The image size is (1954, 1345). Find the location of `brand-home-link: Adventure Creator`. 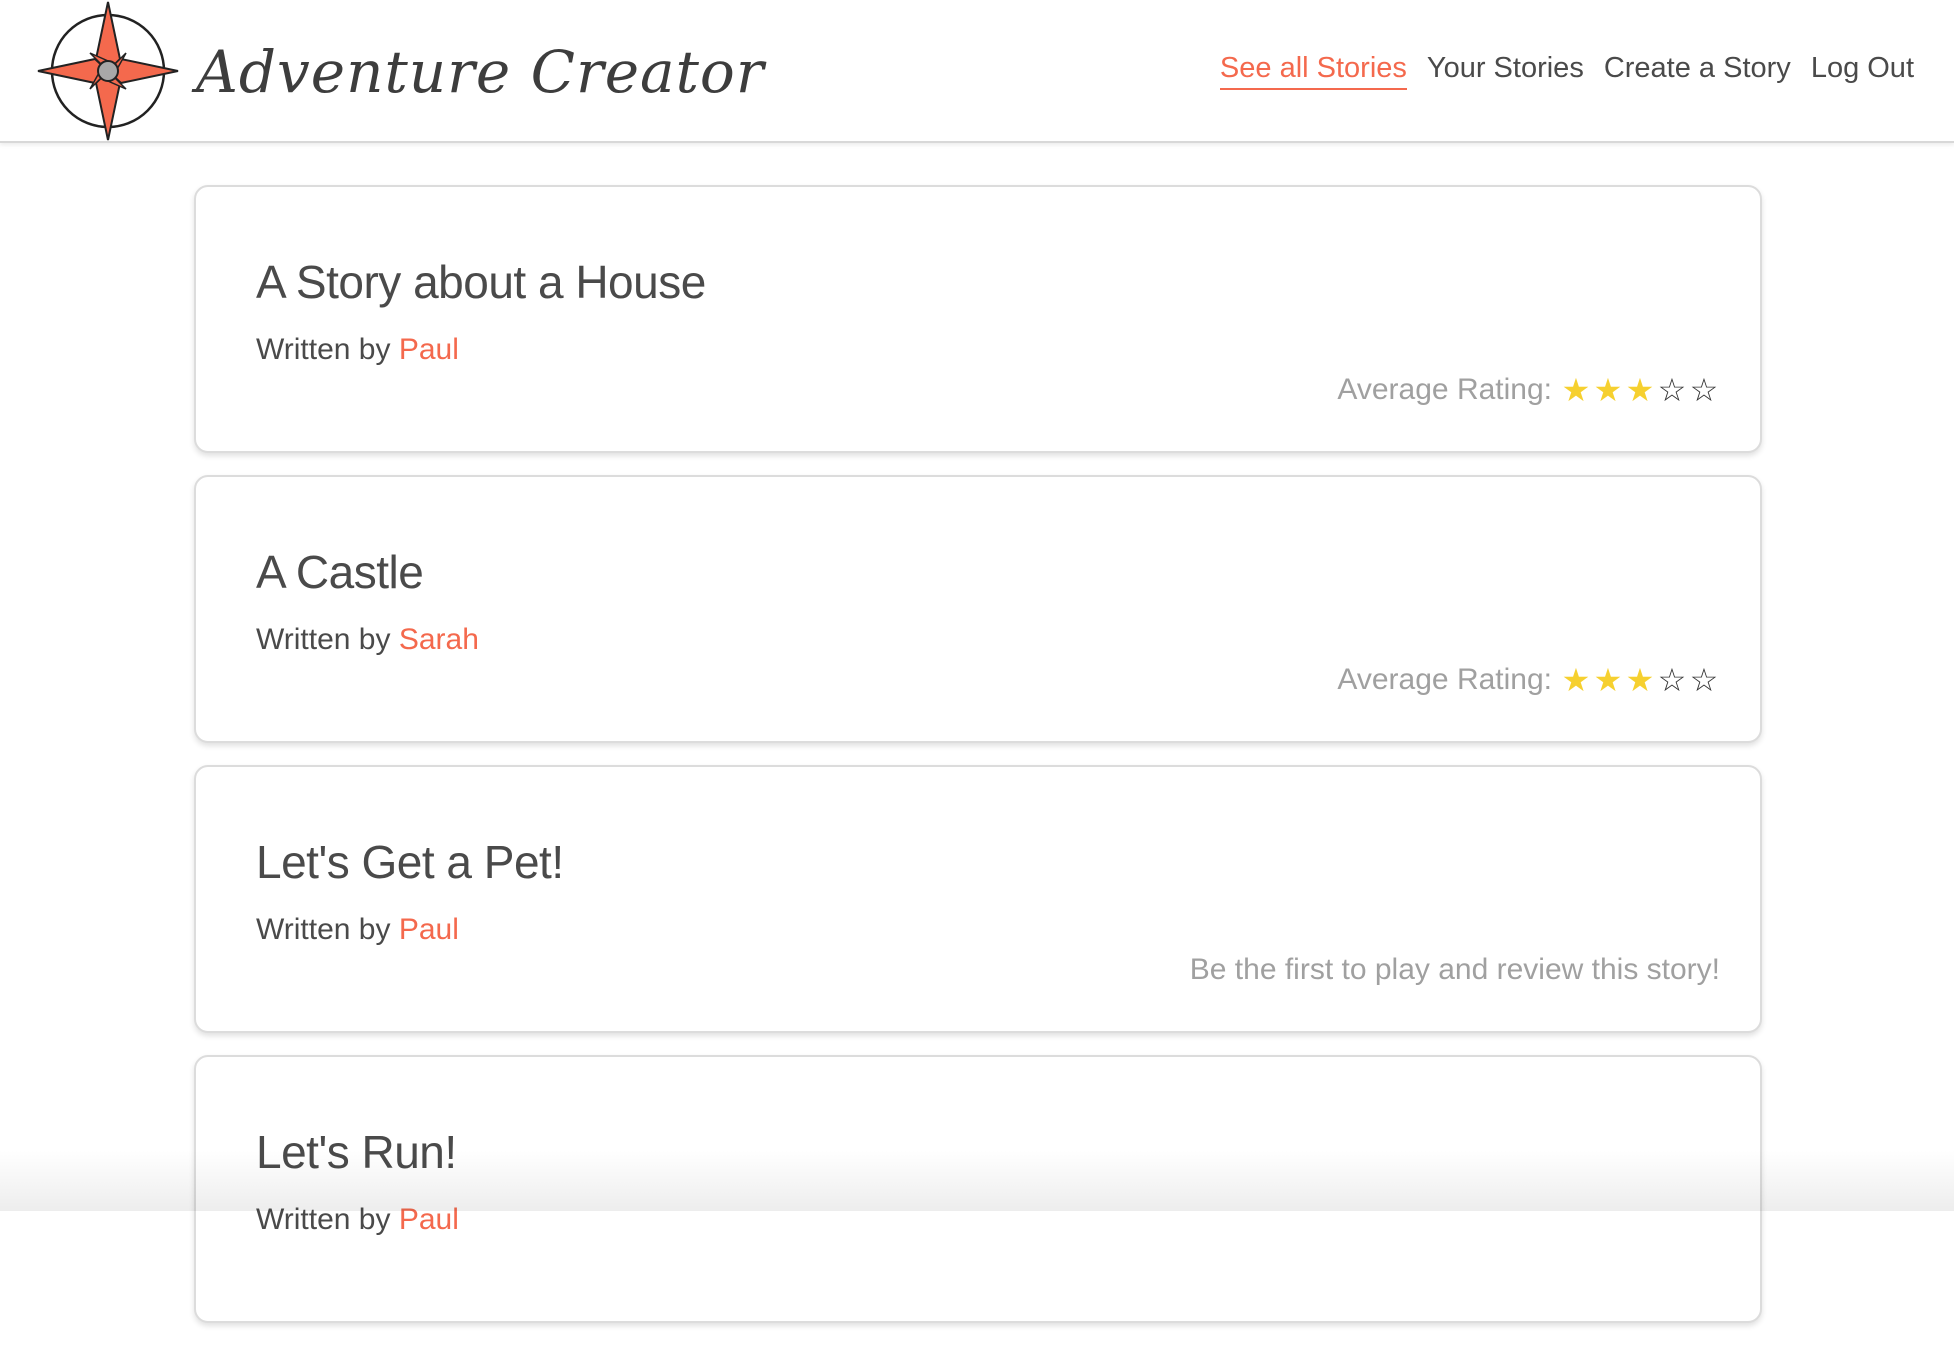

brand-home-link: Adventure Creator is located at coordinates (399, 71).